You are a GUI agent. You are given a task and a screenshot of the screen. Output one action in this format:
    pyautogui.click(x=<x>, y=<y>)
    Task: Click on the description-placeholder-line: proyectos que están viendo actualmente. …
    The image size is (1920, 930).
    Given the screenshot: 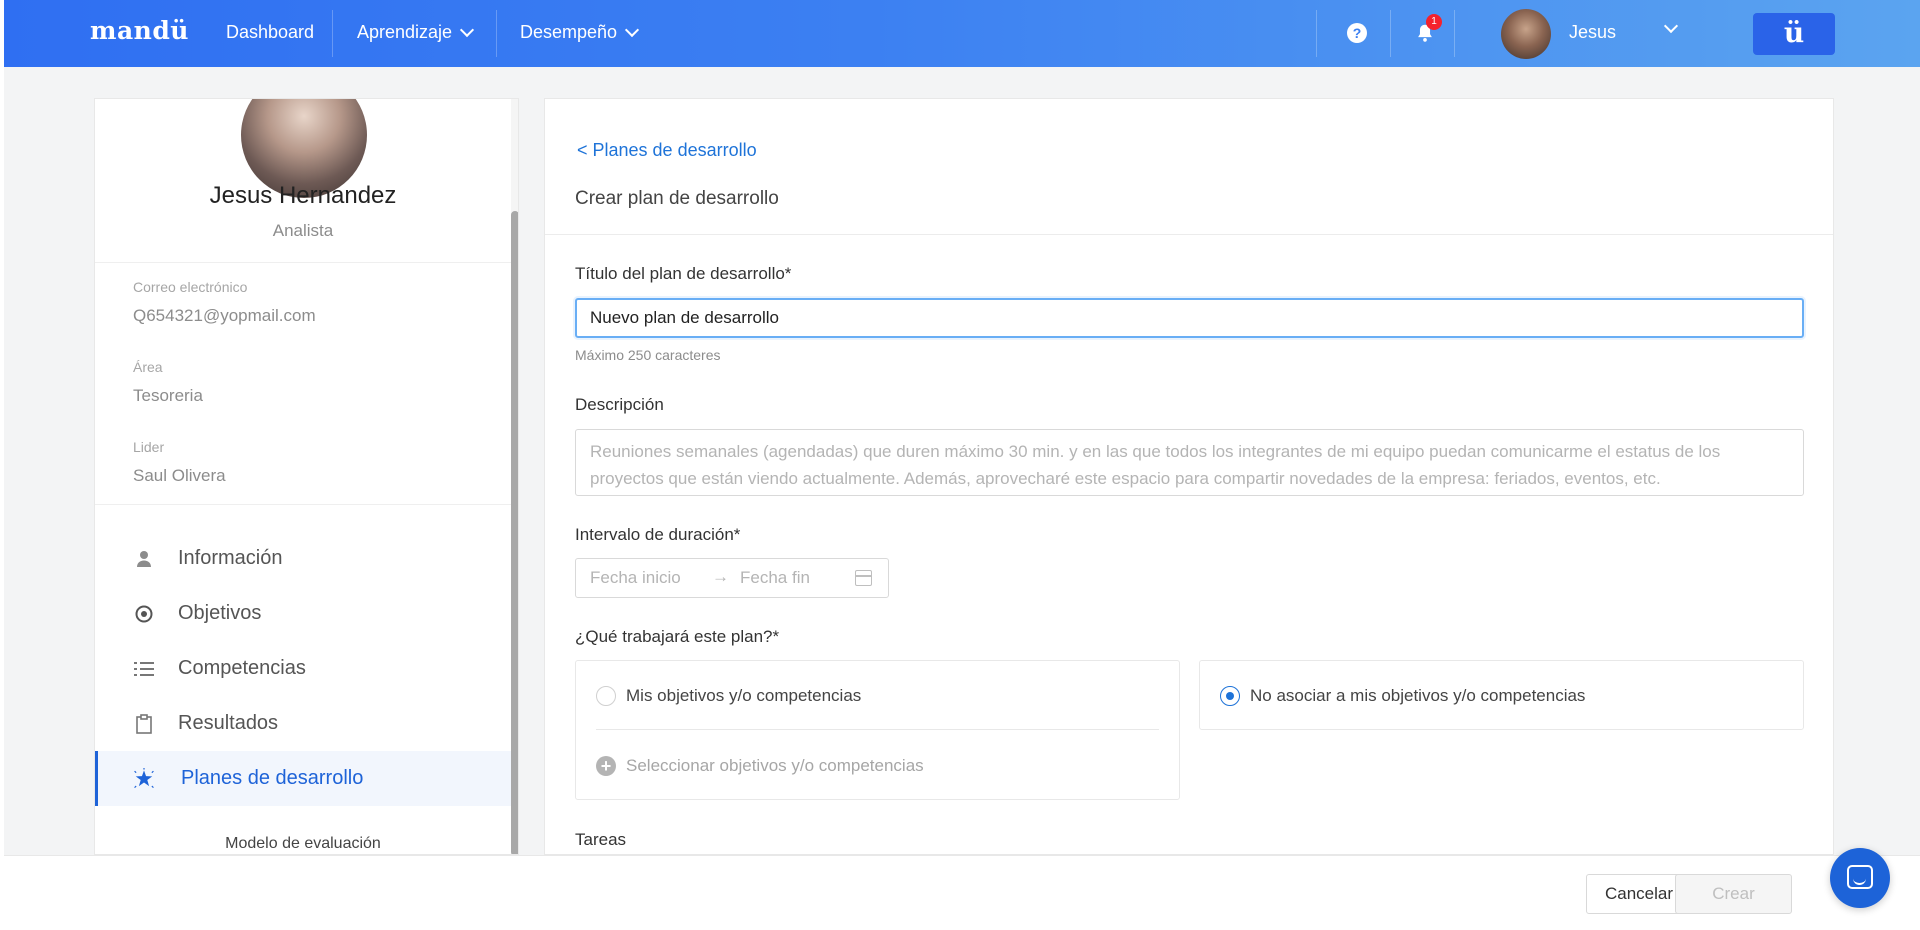 What is the action you would take?
    pyautogui.click(x=1125, y=478)
    